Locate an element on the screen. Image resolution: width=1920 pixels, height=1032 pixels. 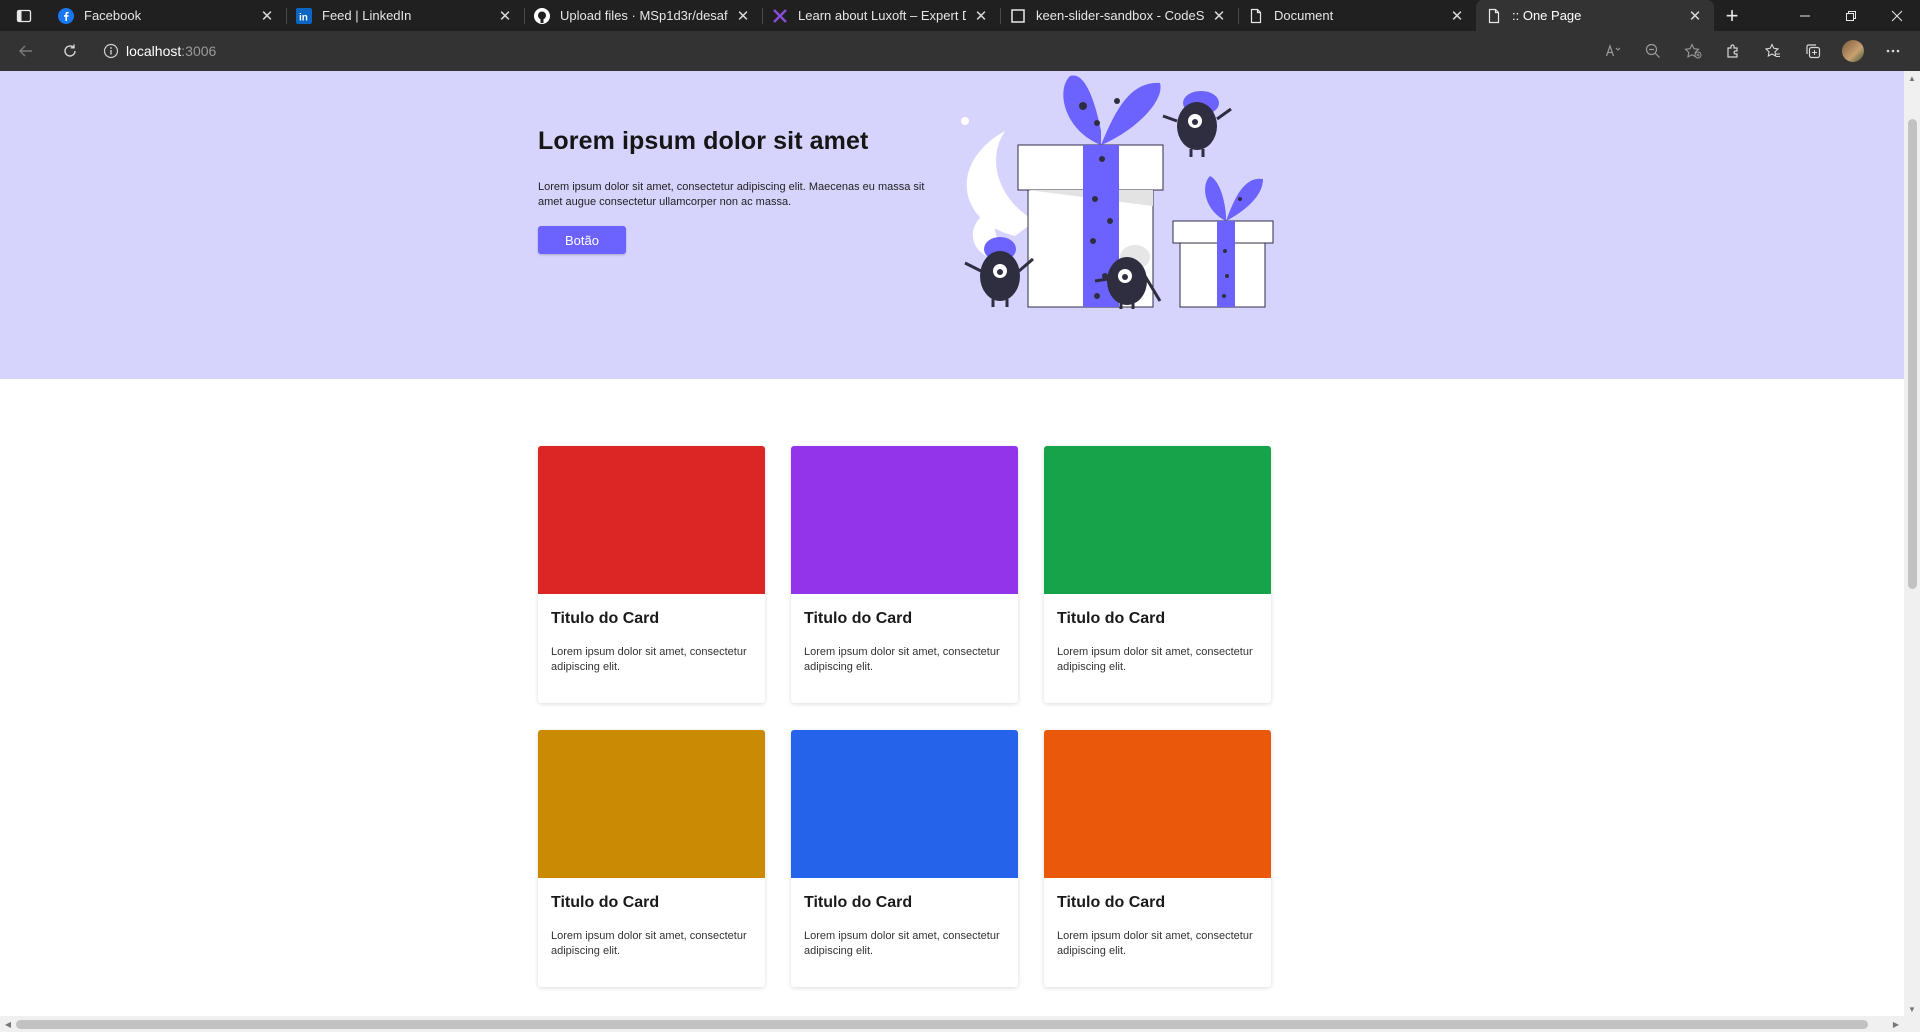
browser-toolbar: localhost:3006 is located at coordinates (960, 51).